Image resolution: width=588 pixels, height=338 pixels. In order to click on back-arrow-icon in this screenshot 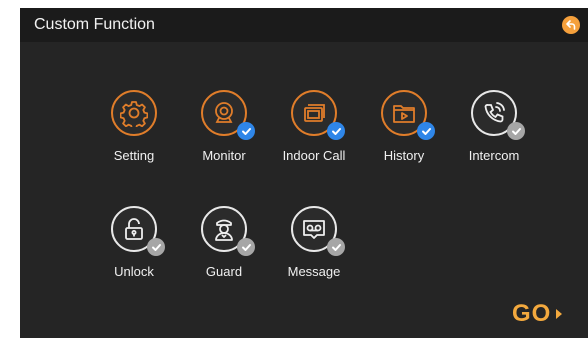, I will do `click(571, 25)`.